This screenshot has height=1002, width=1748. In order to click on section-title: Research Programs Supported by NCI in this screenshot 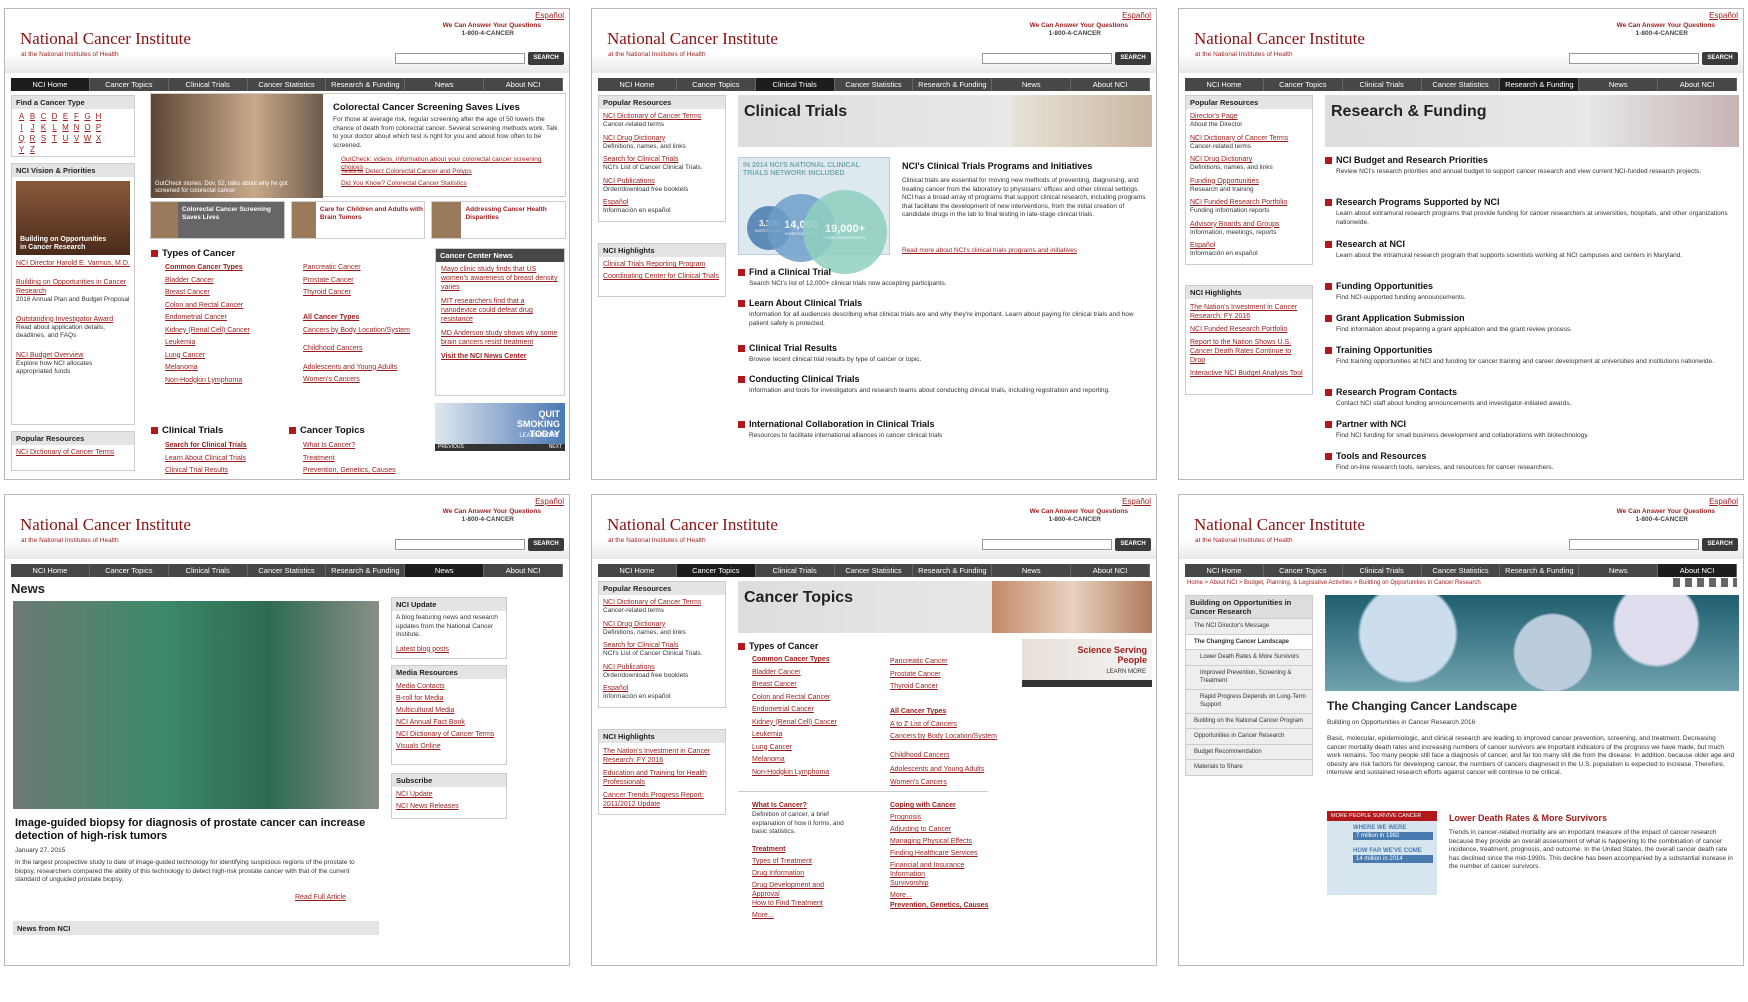, I will do `click(1412, 202)`.